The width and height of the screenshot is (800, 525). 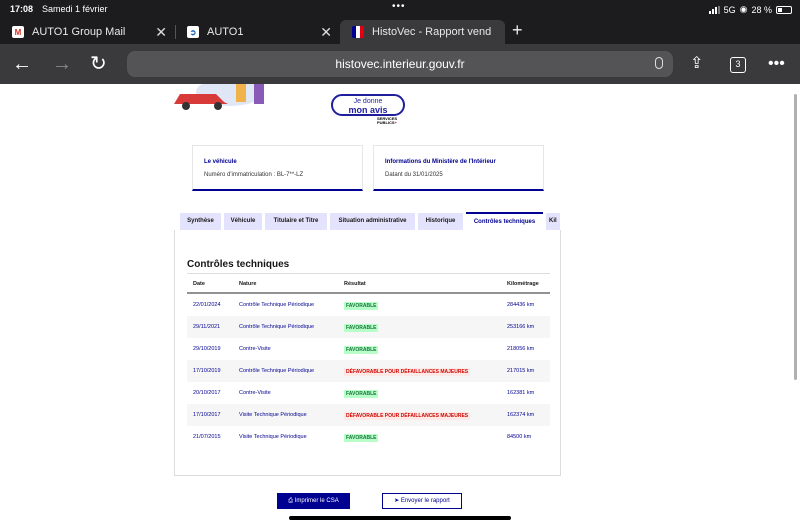 What do you see at coordinates (784, 9) in the screenshot?
I see `battery-icon` at bounding box center [784, 9].